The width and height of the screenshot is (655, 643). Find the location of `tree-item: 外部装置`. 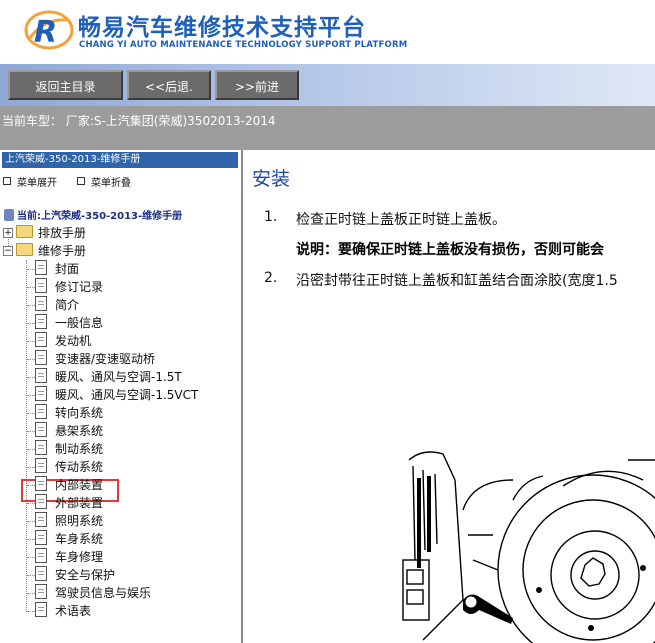

tree-item: 外部装置 is located at coordinates (69, 503).